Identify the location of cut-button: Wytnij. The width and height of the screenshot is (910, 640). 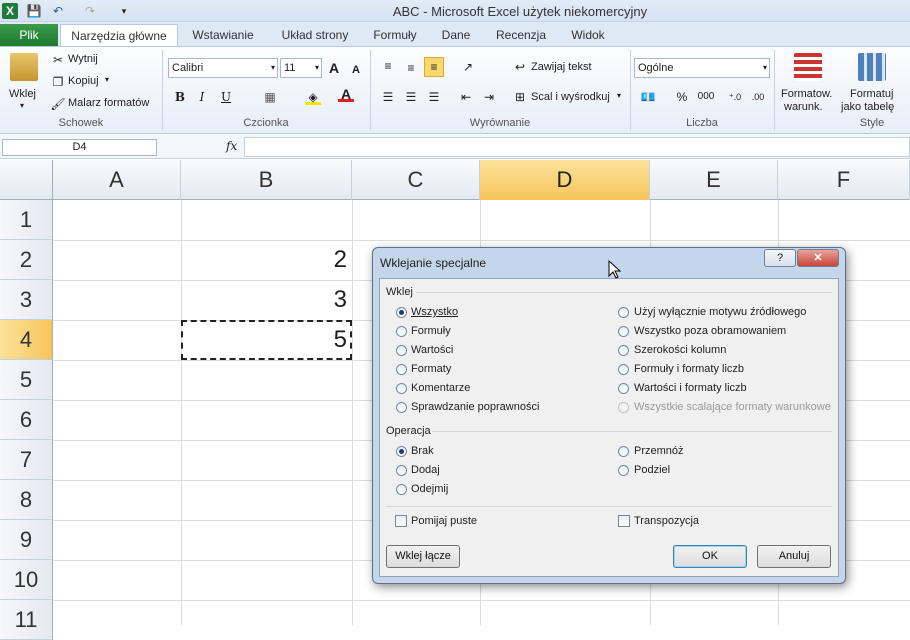
(83, 59).